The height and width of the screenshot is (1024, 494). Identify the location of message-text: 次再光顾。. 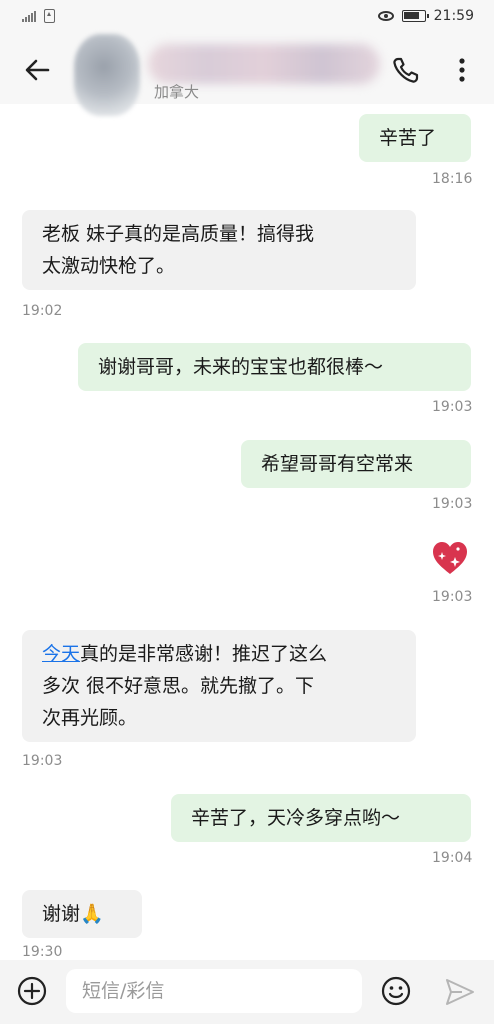
(90, 718).